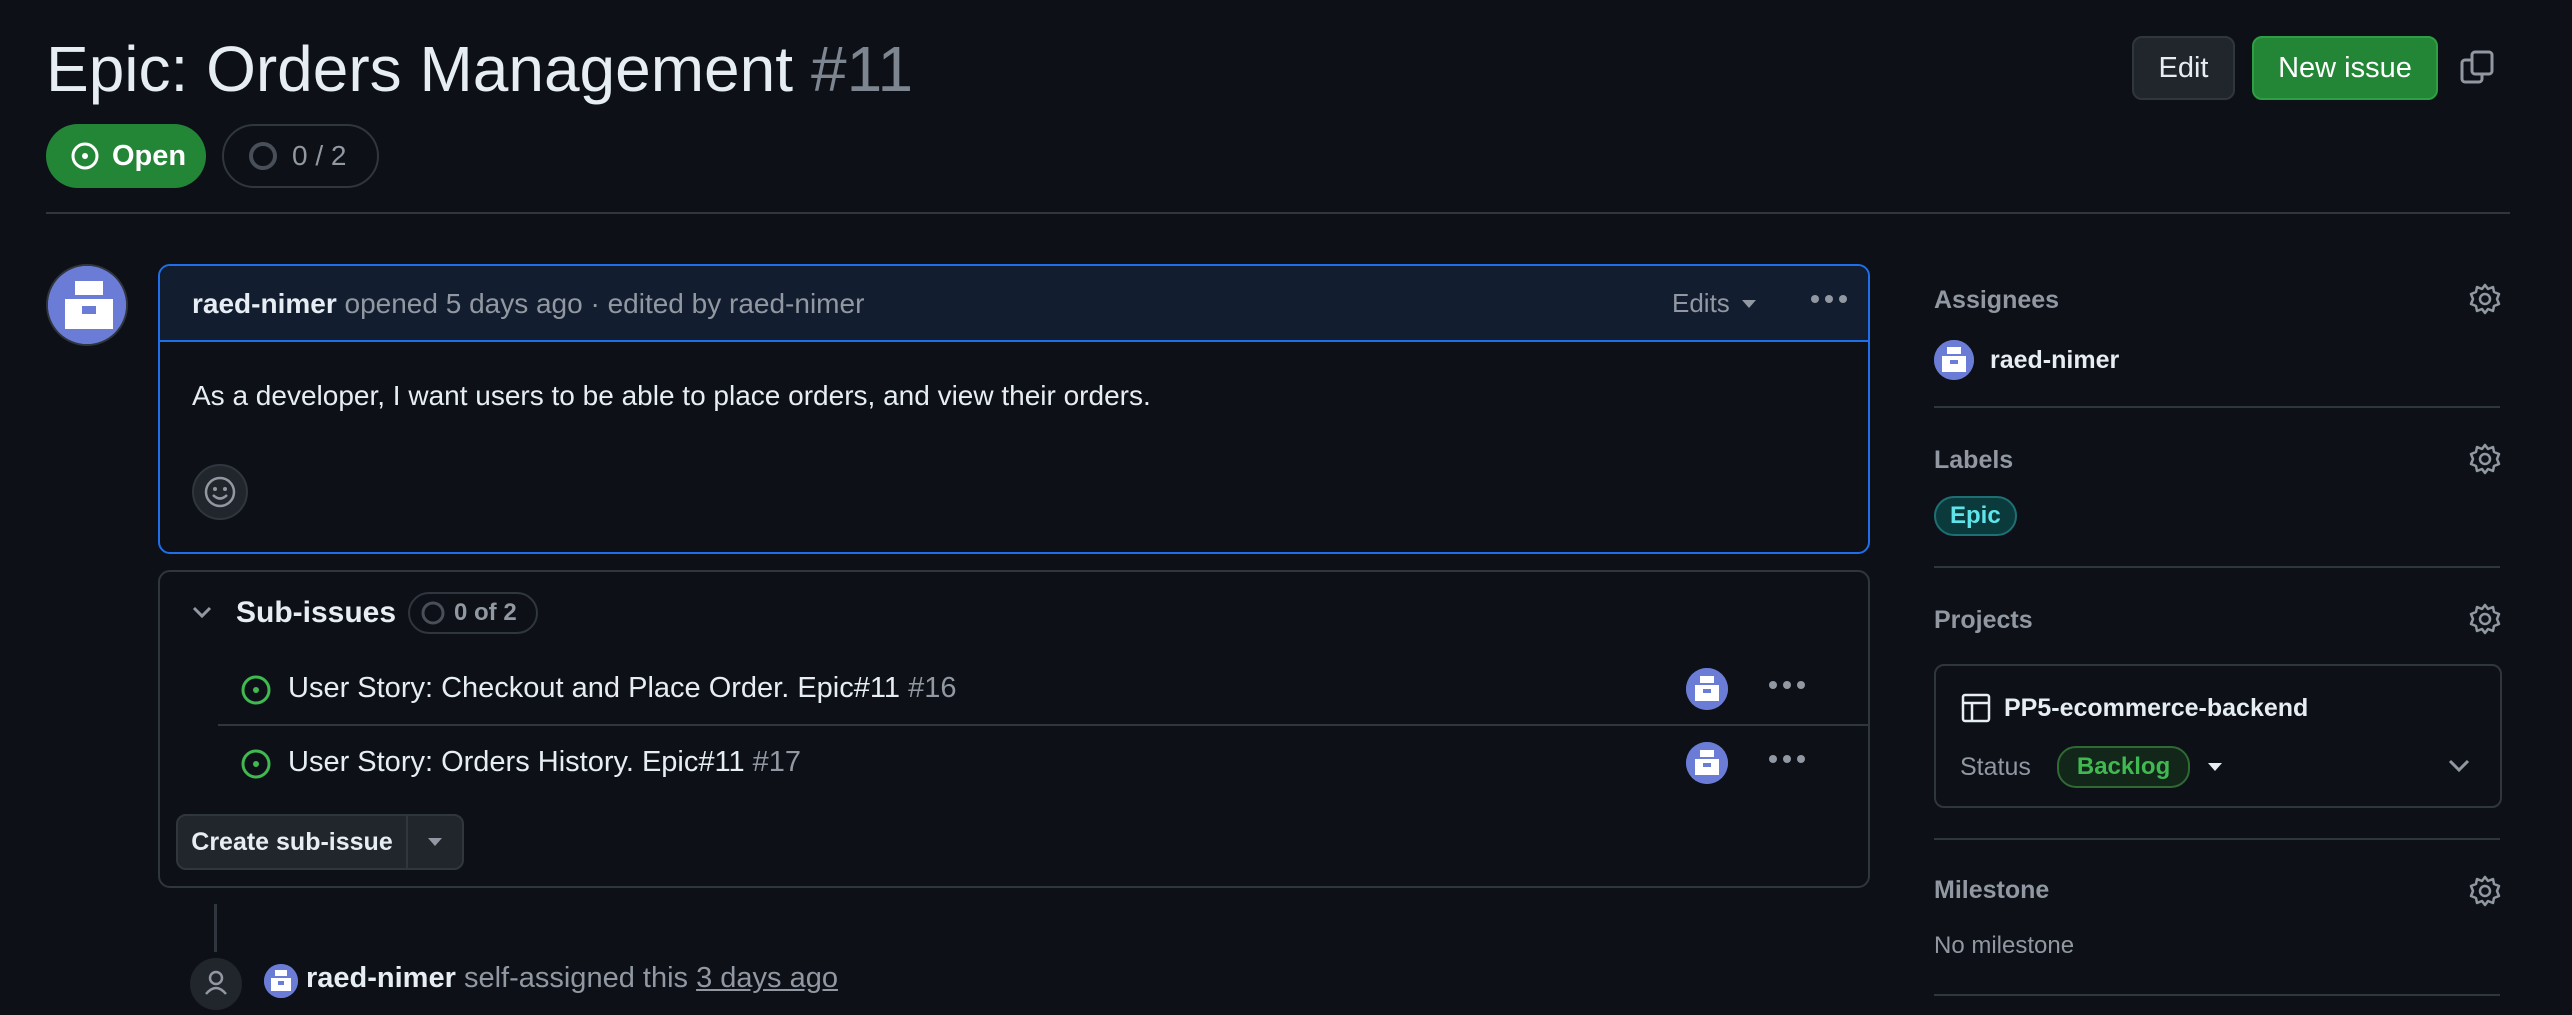  What do you see at coordinates (1991, 890) in the screenshot?
I see `milestone-heading: Milestone` at bounding box center [1991, 890].